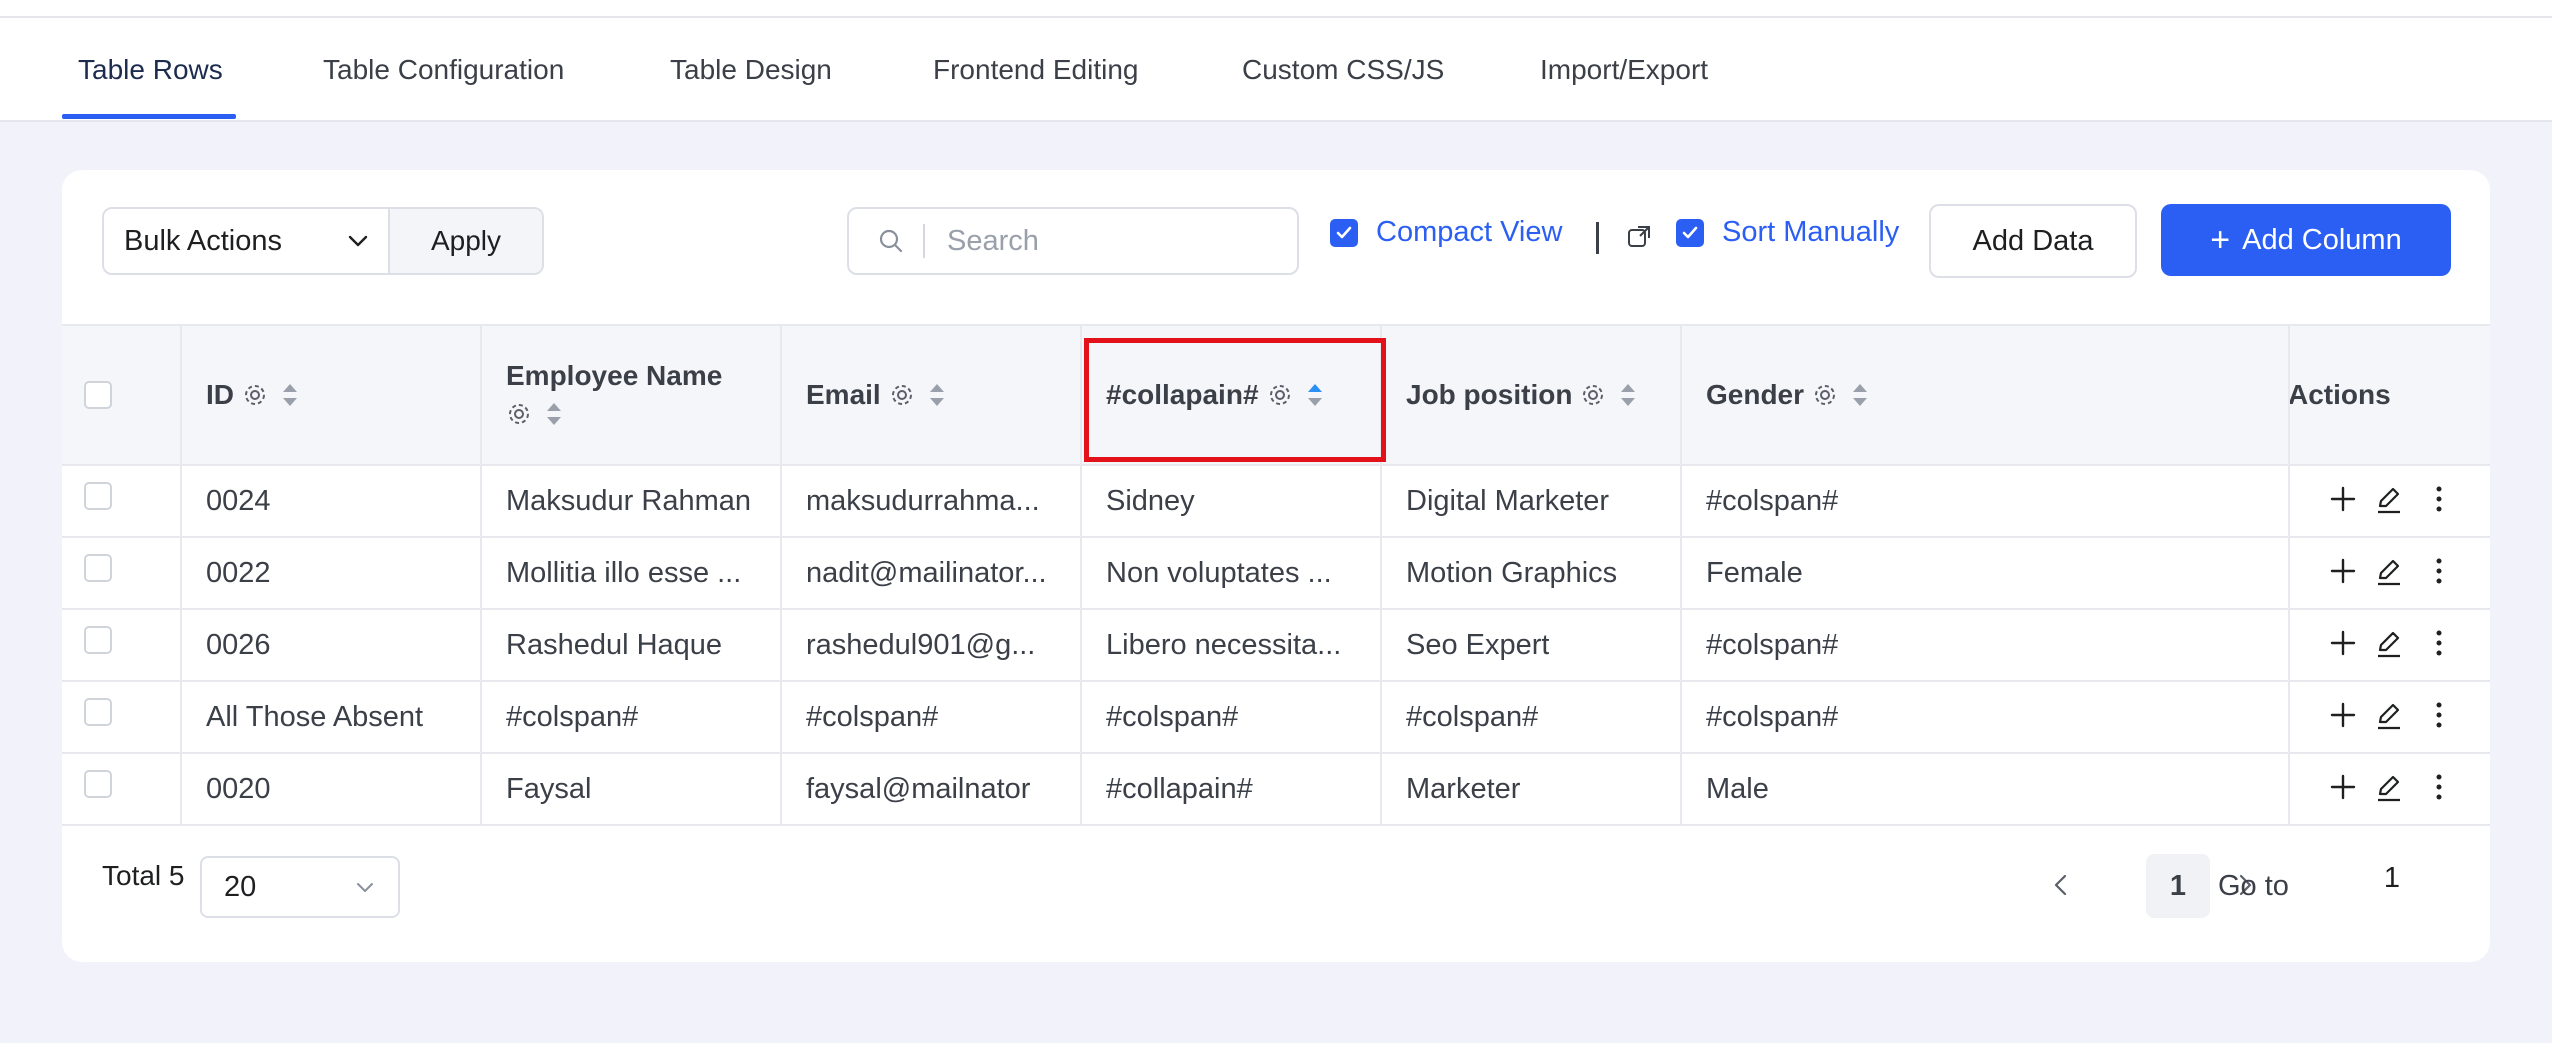 The image size is (2552, 1043). I want to click on active-tab-indicator, so click(149, 116).